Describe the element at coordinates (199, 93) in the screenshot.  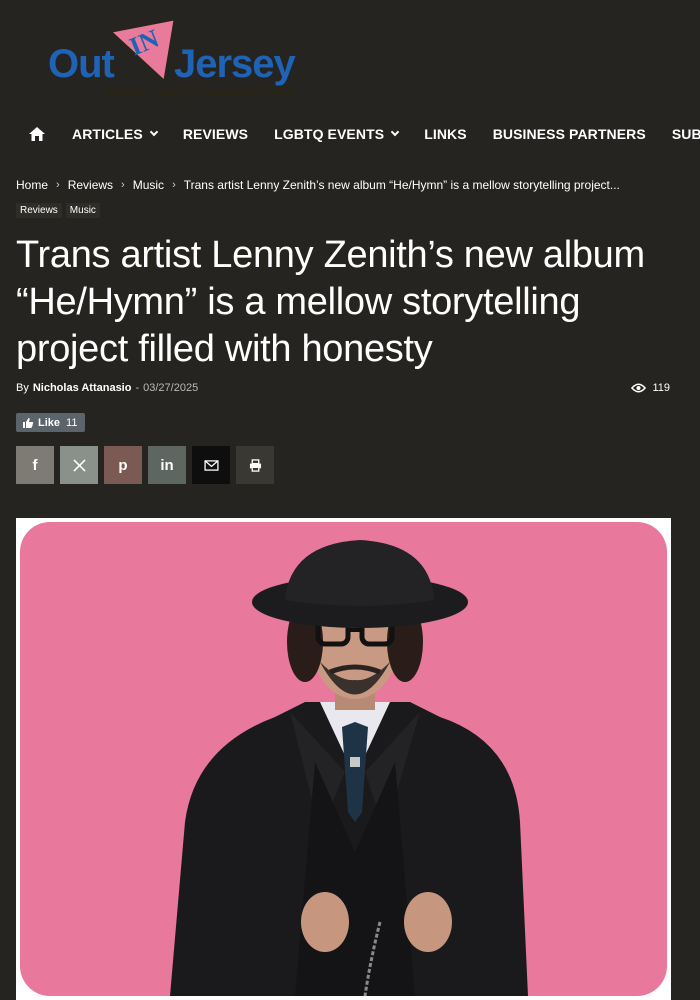
I see `logo-tagline: Your NJ LGBTQ Community Portal` at that location.